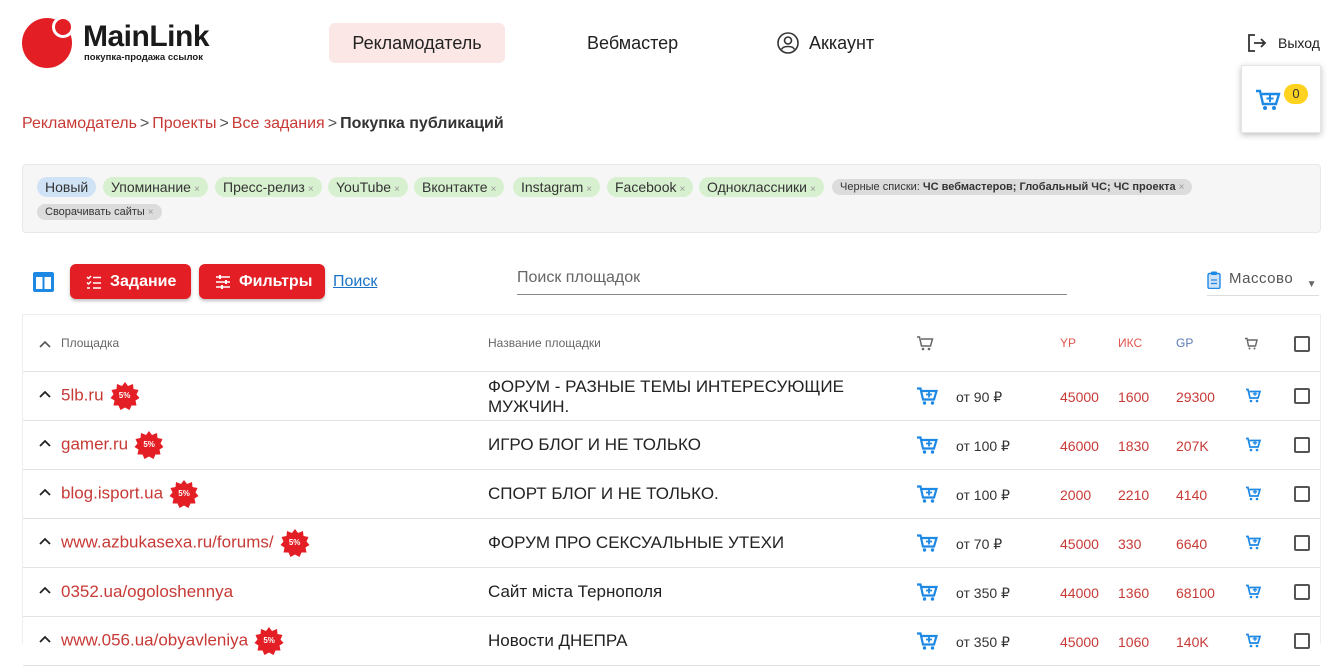 Image resolution: width=1339 pixels, height=666 pixels. I want to click on tag-collapse-sites: Сворачивать сайты ×, so click(99, 212).